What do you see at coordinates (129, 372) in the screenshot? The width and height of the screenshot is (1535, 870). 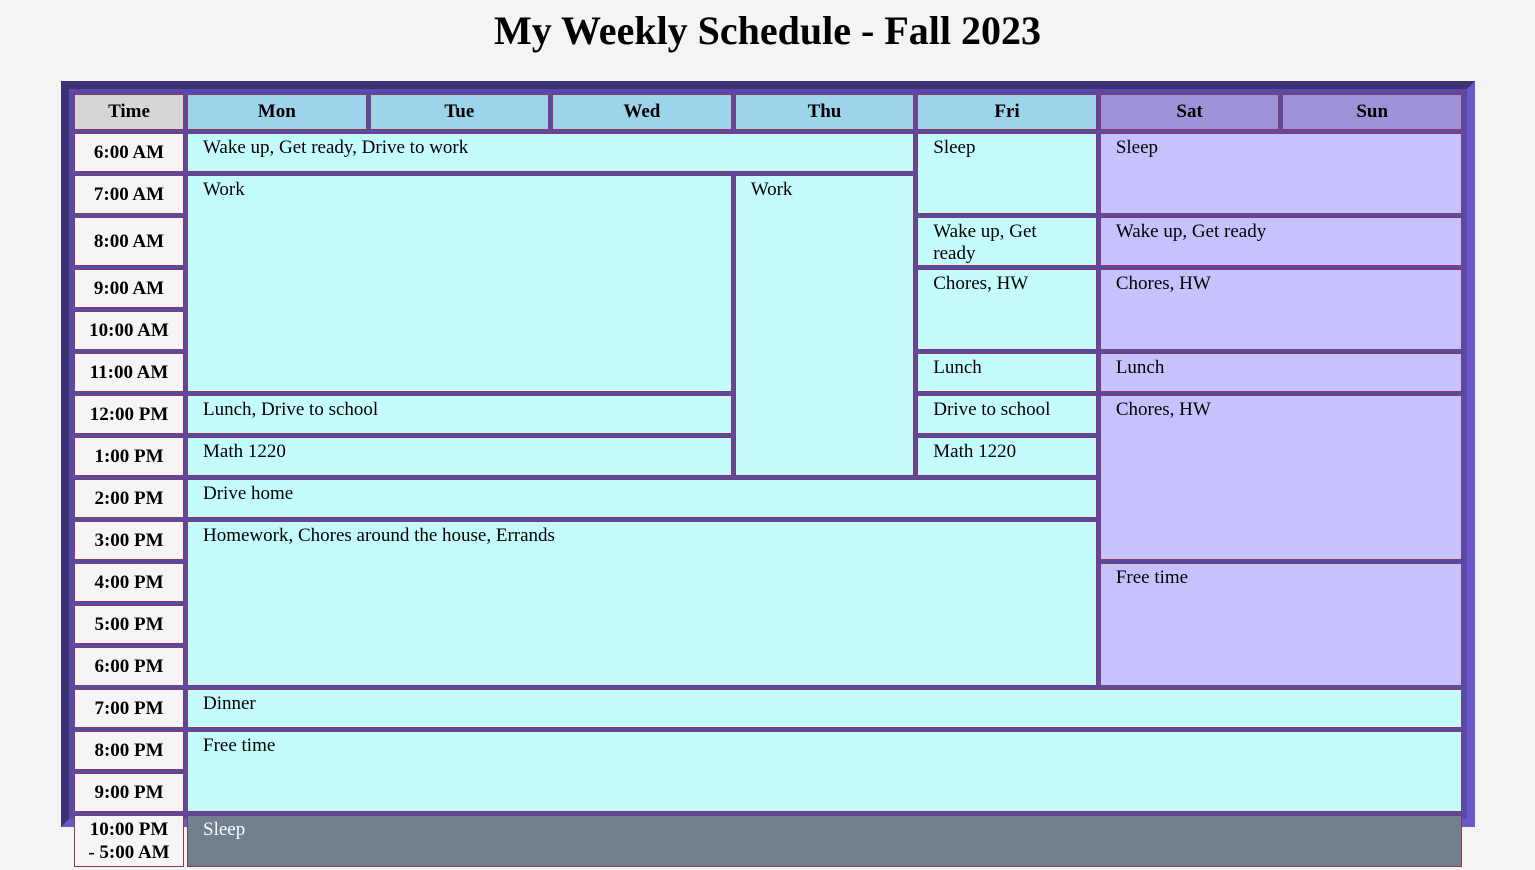 I see `time-label: 11:00 AM` at bounding box center [129, 372].